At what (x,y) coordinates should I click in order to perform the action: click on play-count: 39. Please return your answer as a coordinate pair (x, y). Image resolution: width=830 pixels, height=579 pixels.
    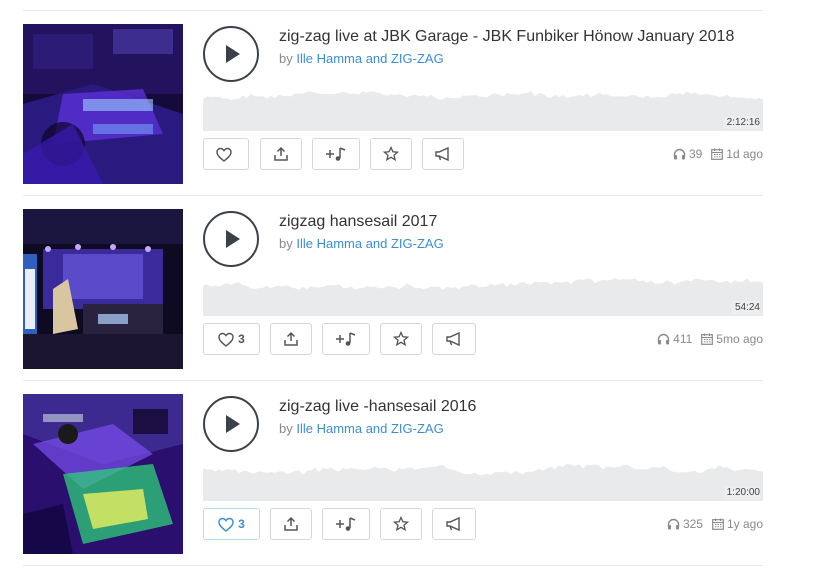
    Looking at the image, I should click on (695, 154).